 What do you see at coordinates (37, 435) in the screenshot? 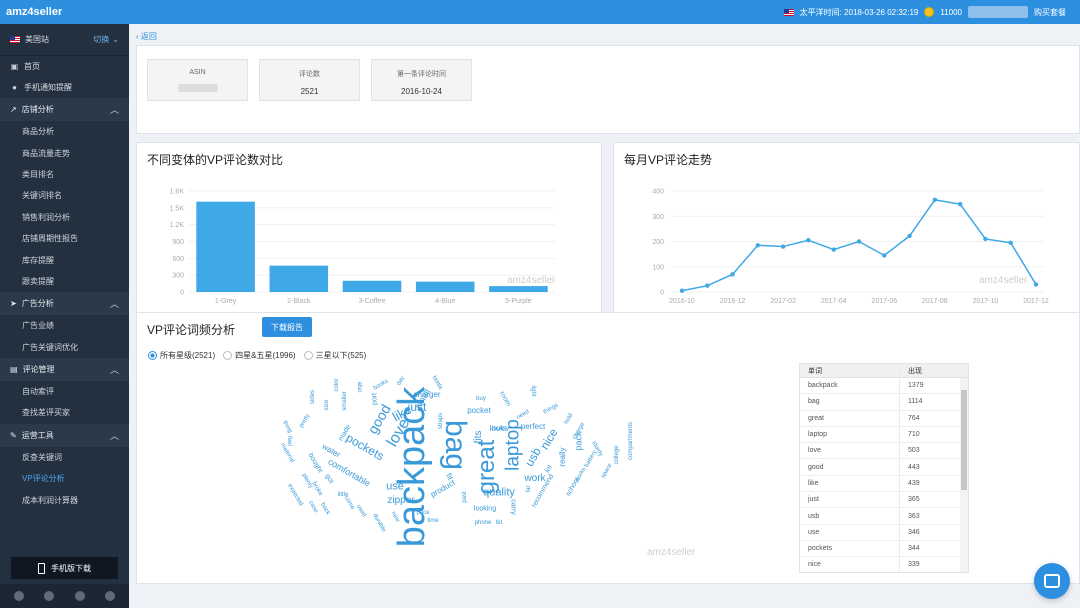
I see `sidebar-group-label: 运营工具` at bounding box center [37, 435].